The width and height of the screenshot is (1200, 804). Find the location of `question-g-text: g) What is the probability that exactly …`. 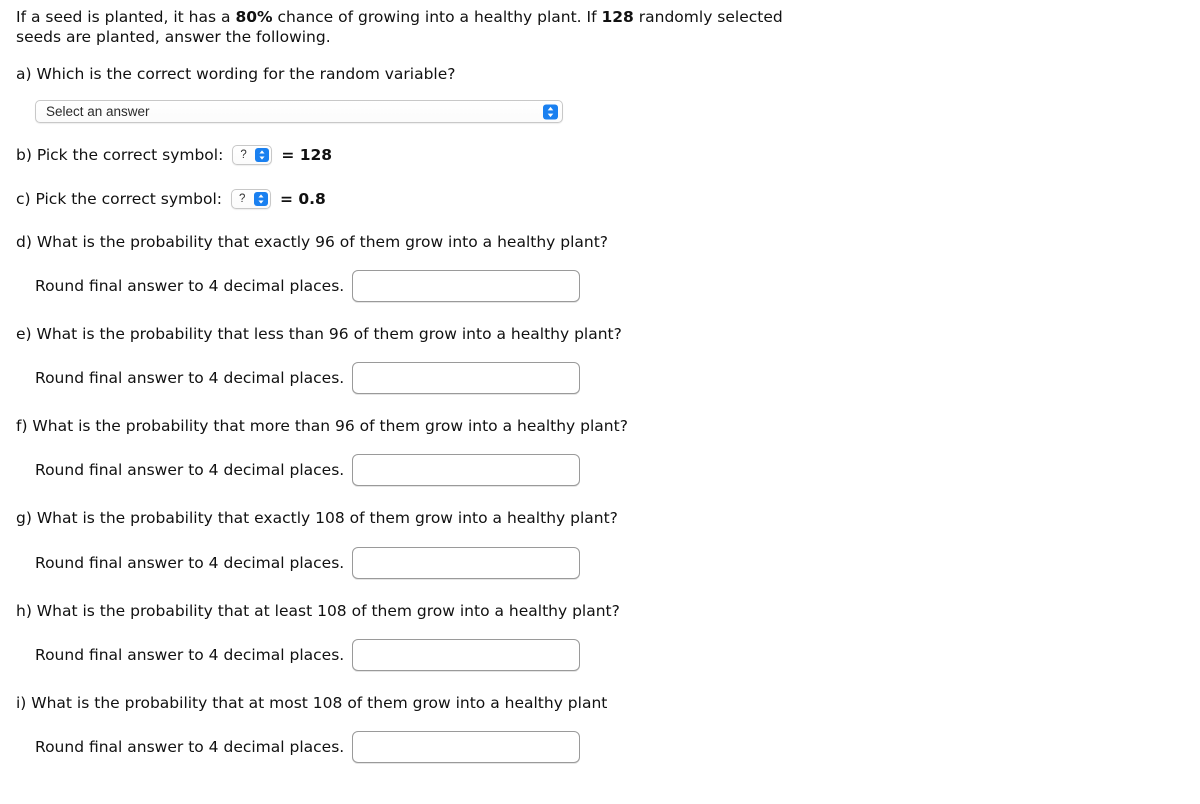

question-g-text: g) What is the probability that exactly … is located at coordinates (317, 518).